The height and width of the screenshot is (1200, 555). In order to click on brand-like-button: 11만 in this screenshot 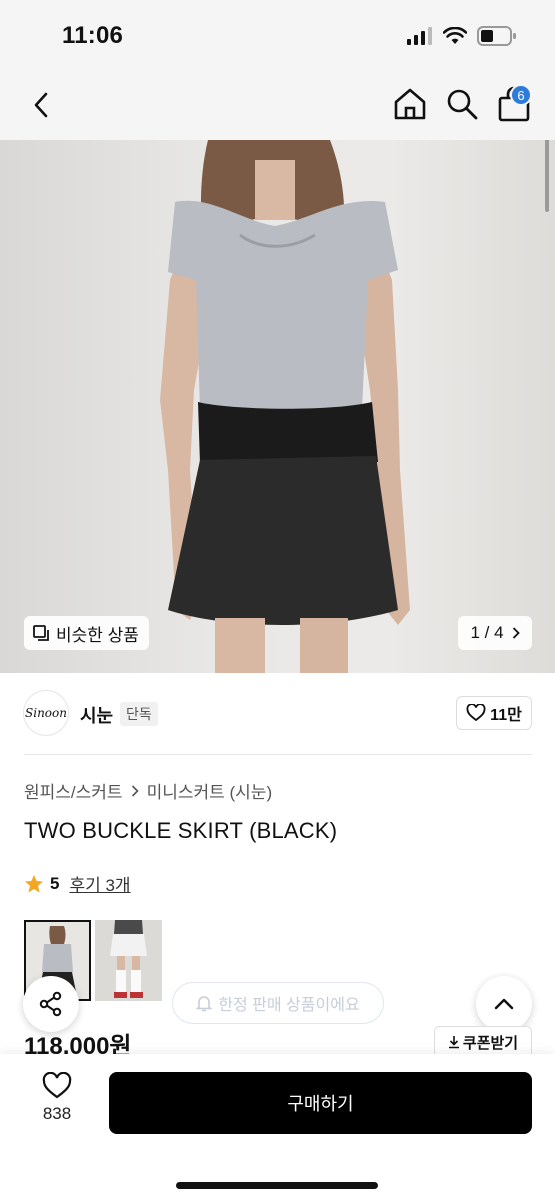, I will do `click(494, 713)`.